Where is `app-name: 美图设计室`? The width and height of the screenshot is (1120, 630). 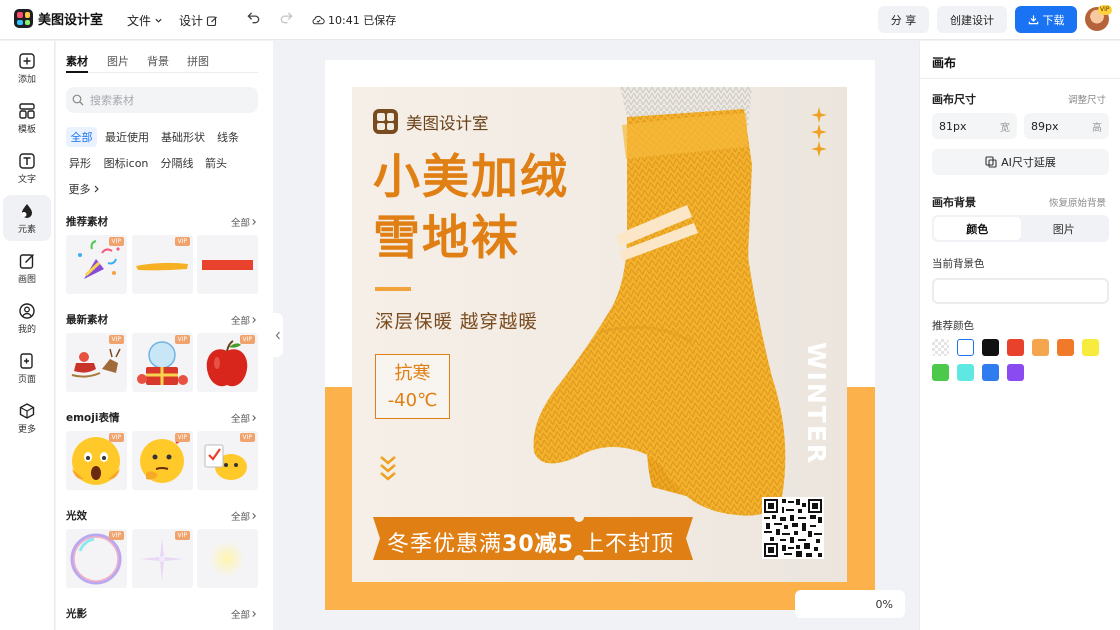
app-name: 美图设计室 is located at coordinates (71, 20).